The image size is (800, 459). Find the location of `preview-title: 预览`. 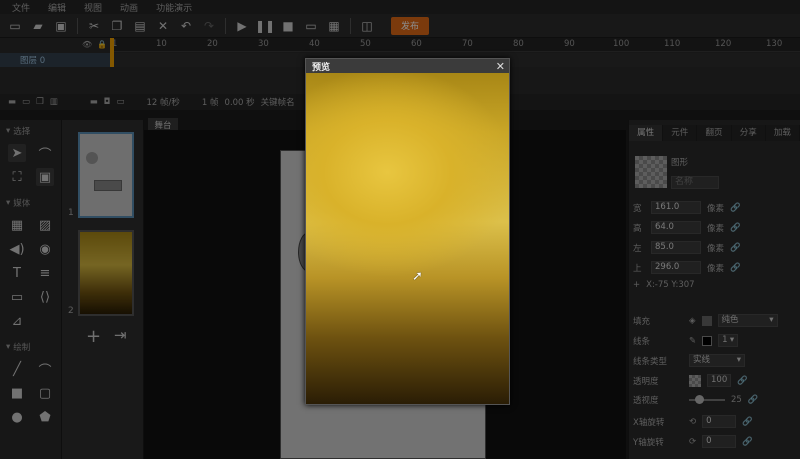

preview-title: 预览 is located at coordinates (321, 67).